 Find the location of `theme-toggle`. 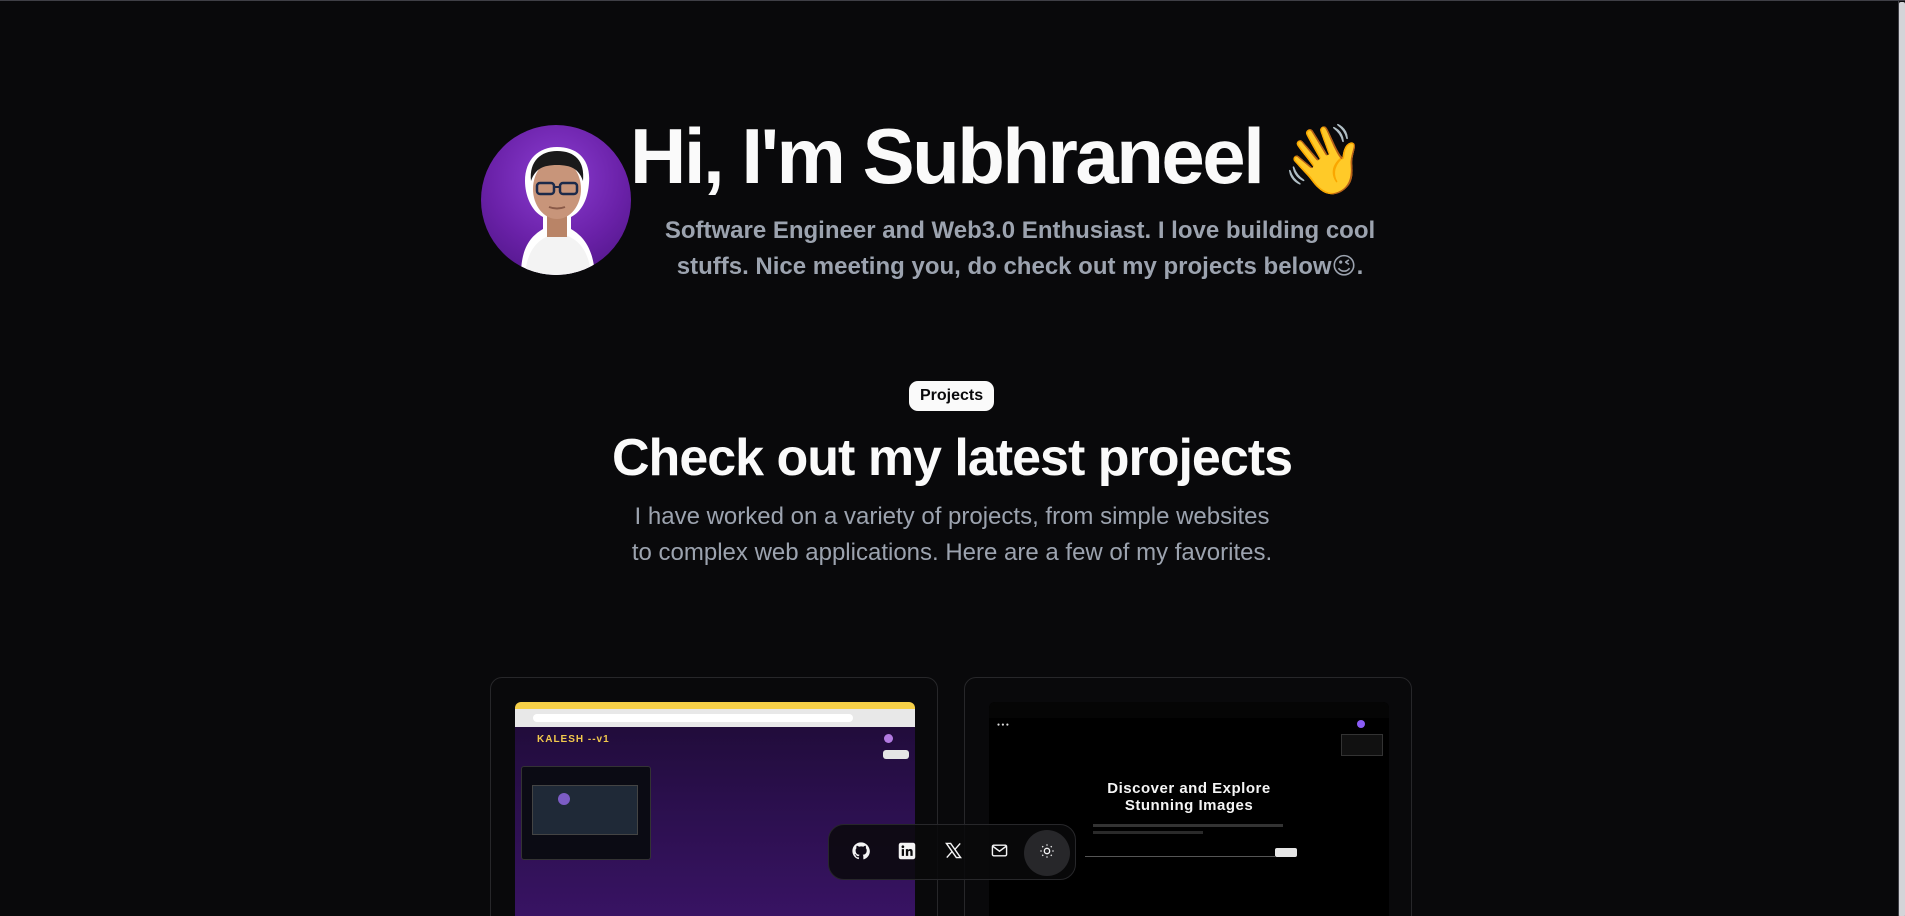

theme-toggle is located at coordinates (1047, 853).